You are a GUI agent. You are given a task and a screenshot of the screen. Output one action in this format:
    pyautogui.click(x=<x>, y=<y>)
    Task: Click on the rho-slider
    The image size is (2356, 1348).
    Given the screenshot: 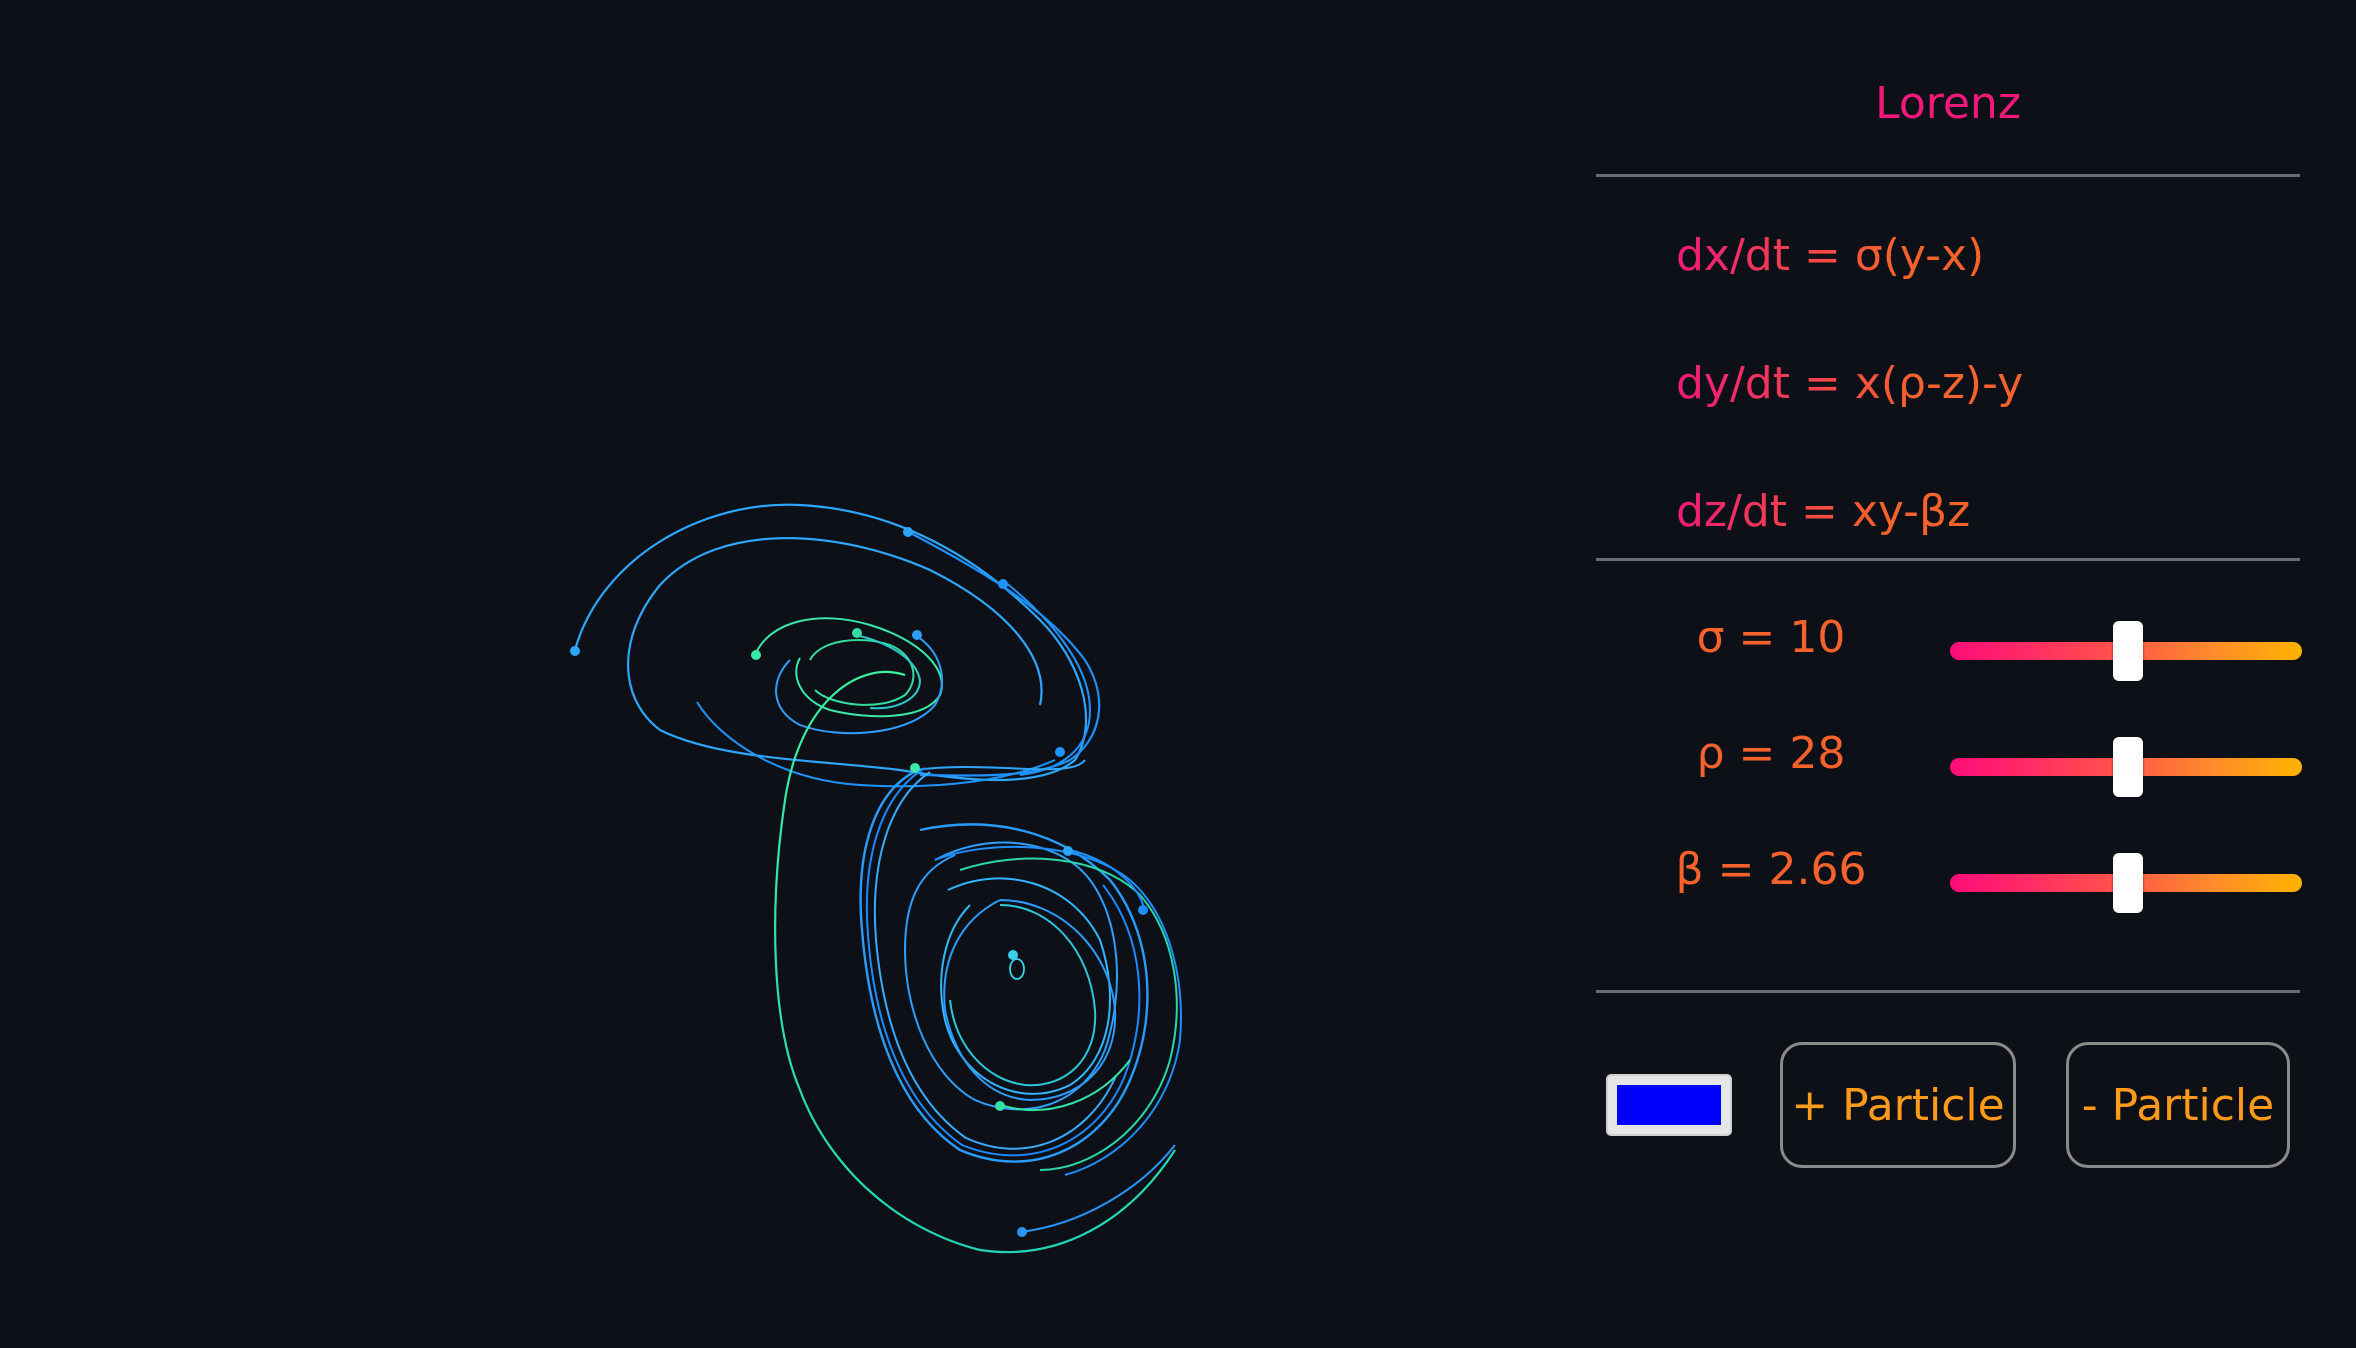 What is the action you would take?
    pyautogui.click(x=2126, y=767)
    